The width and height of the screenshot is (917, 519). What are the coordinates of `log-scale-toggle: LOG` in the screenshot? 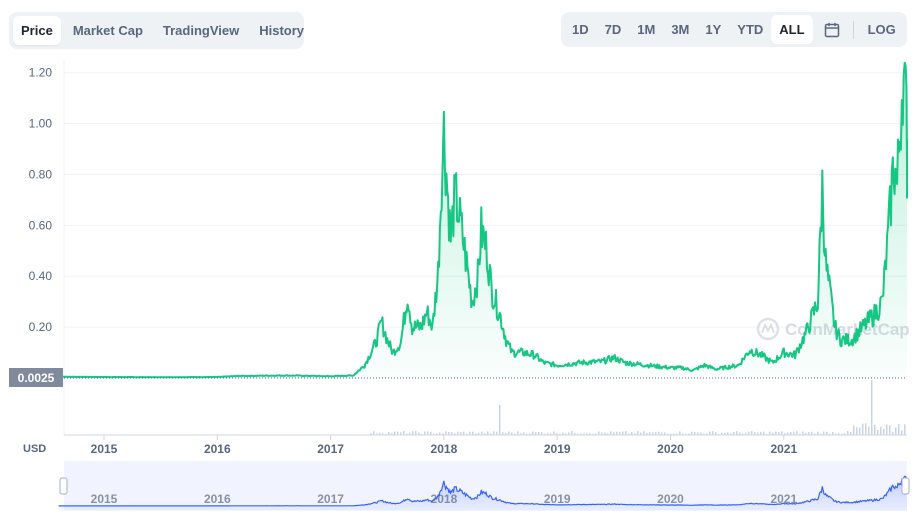 It's located at (882, 29).